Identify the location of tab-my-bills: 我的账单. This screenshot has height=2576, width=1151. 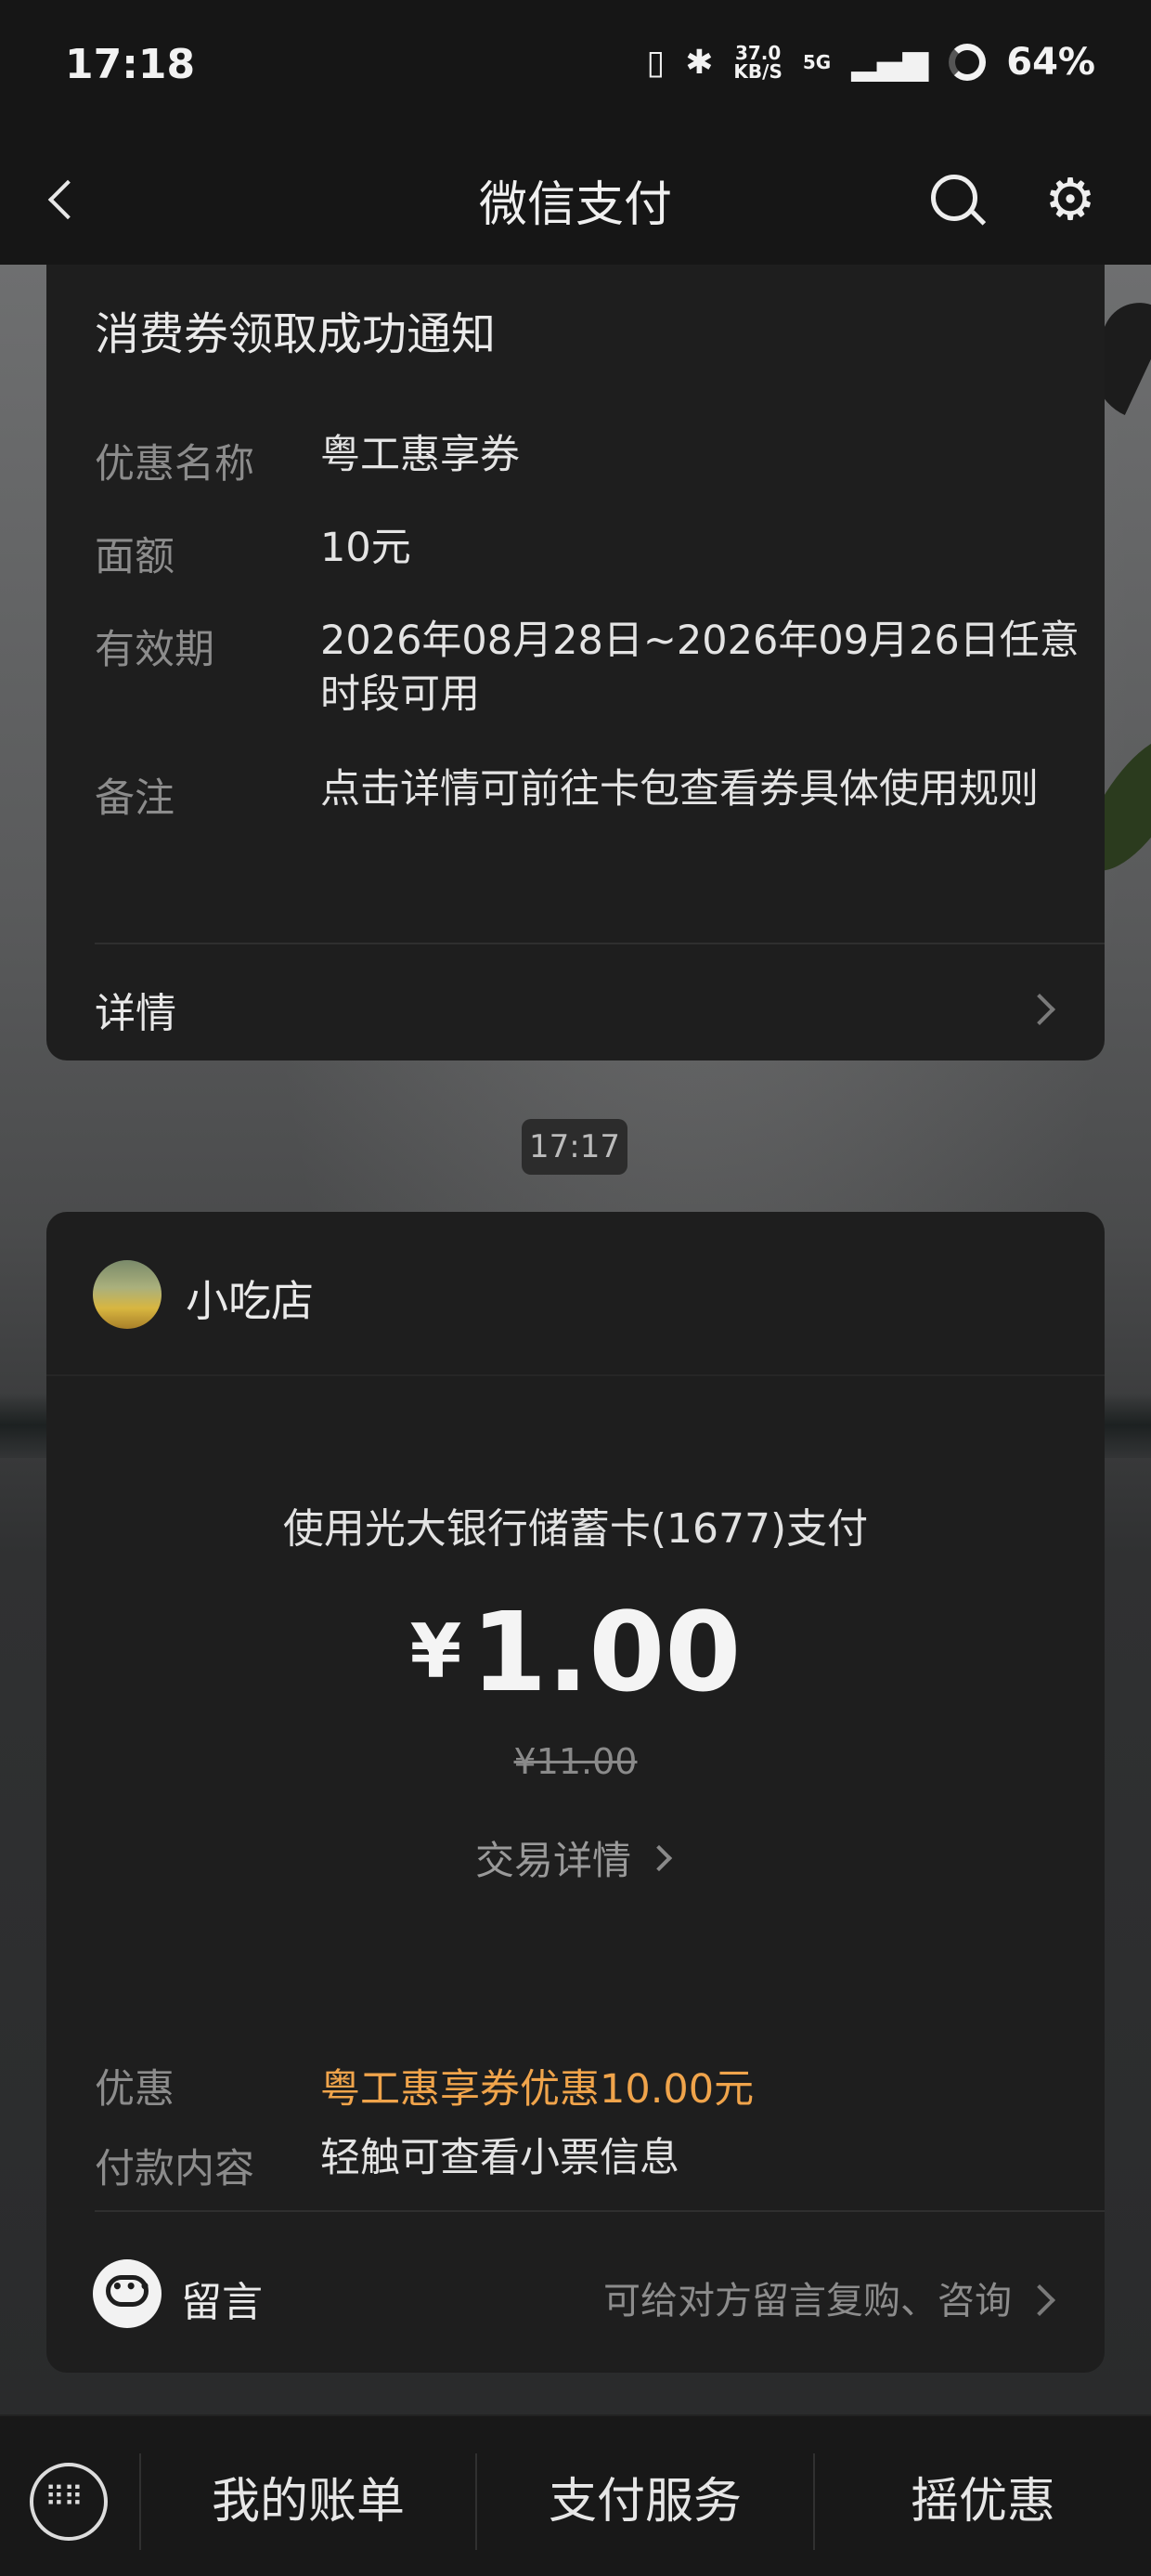
(308, 2502).